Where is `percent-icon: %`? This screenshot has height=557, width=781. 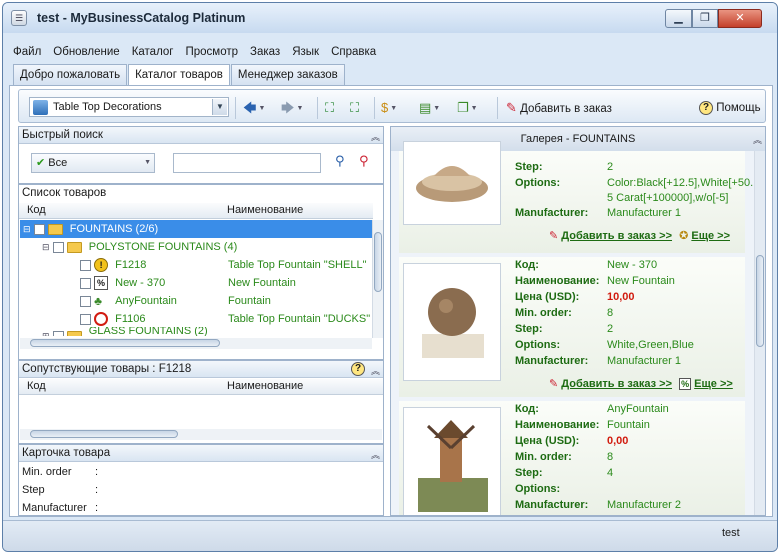
percent-icon: % is located at coordinates (101, 283).